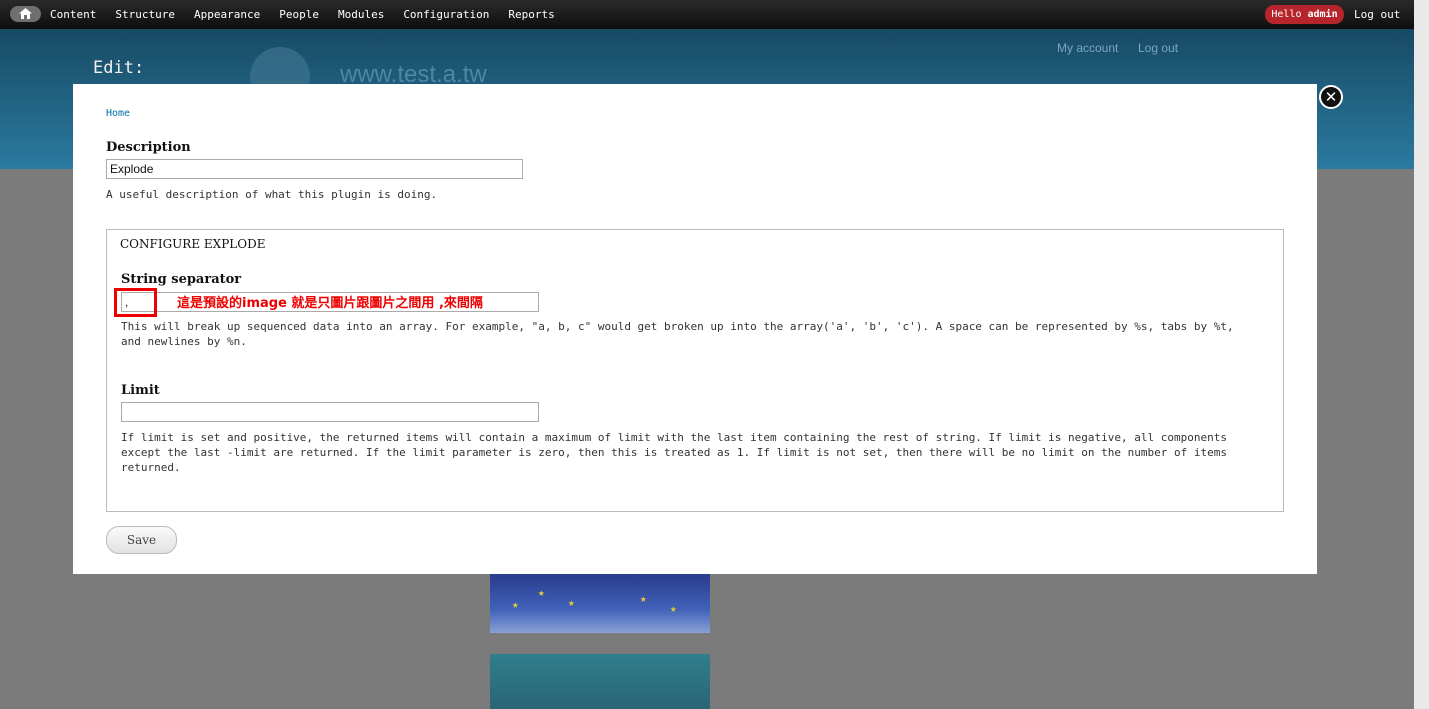  What do you see at coordinates (446, 14) in the screenshot?
I see `toolbar-item-configuration: Configuration` at bounding box center [446, 14].